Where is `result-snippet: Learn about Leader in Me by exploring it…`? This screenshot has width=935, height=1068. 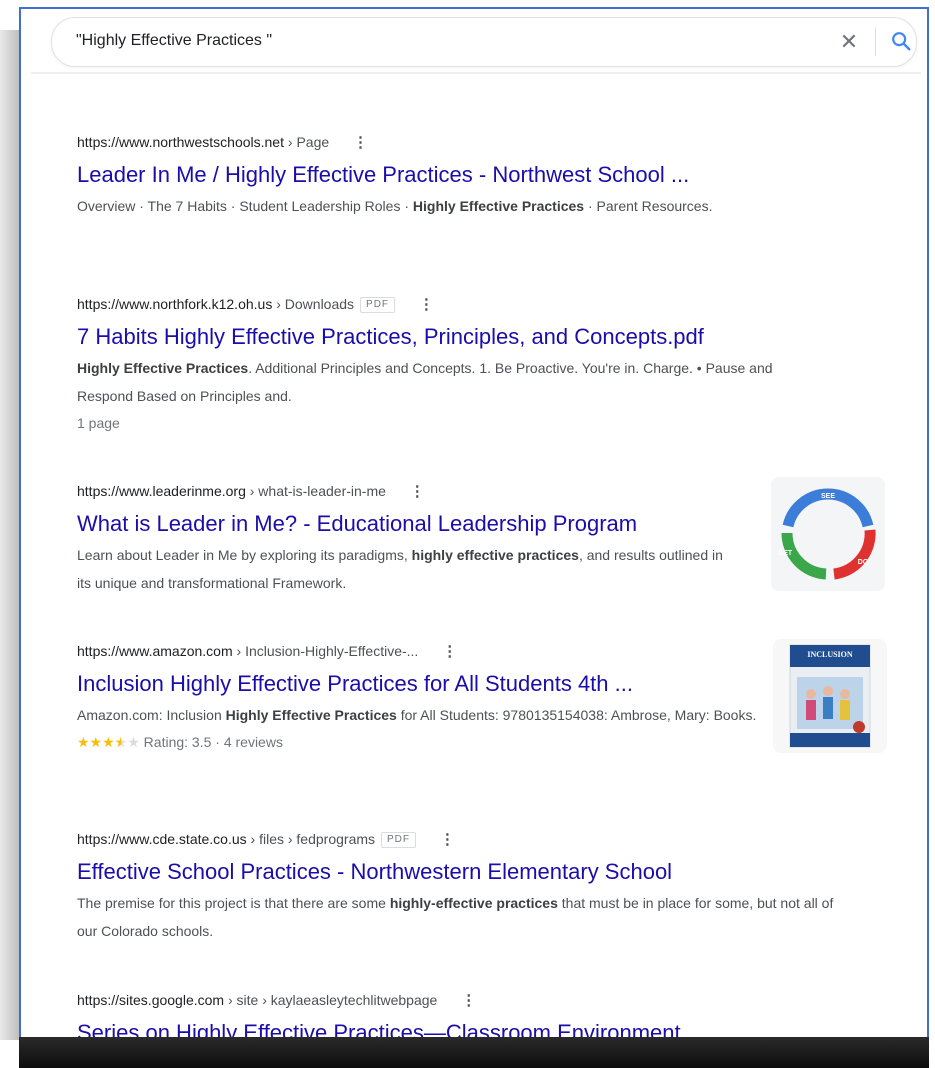
result-snippet: Learn about Leader in Me by exploring it… is located at coordinates (400, 569).